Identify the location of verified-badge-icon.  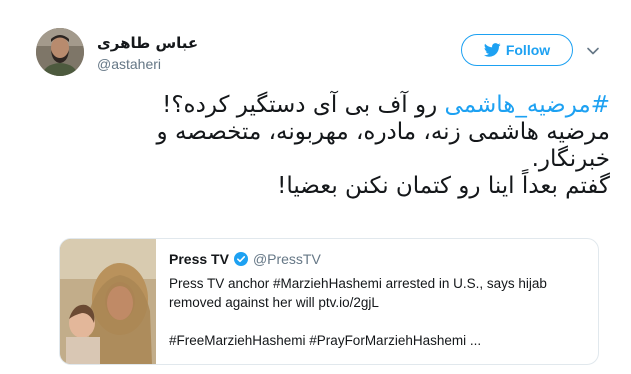
(240, 259).